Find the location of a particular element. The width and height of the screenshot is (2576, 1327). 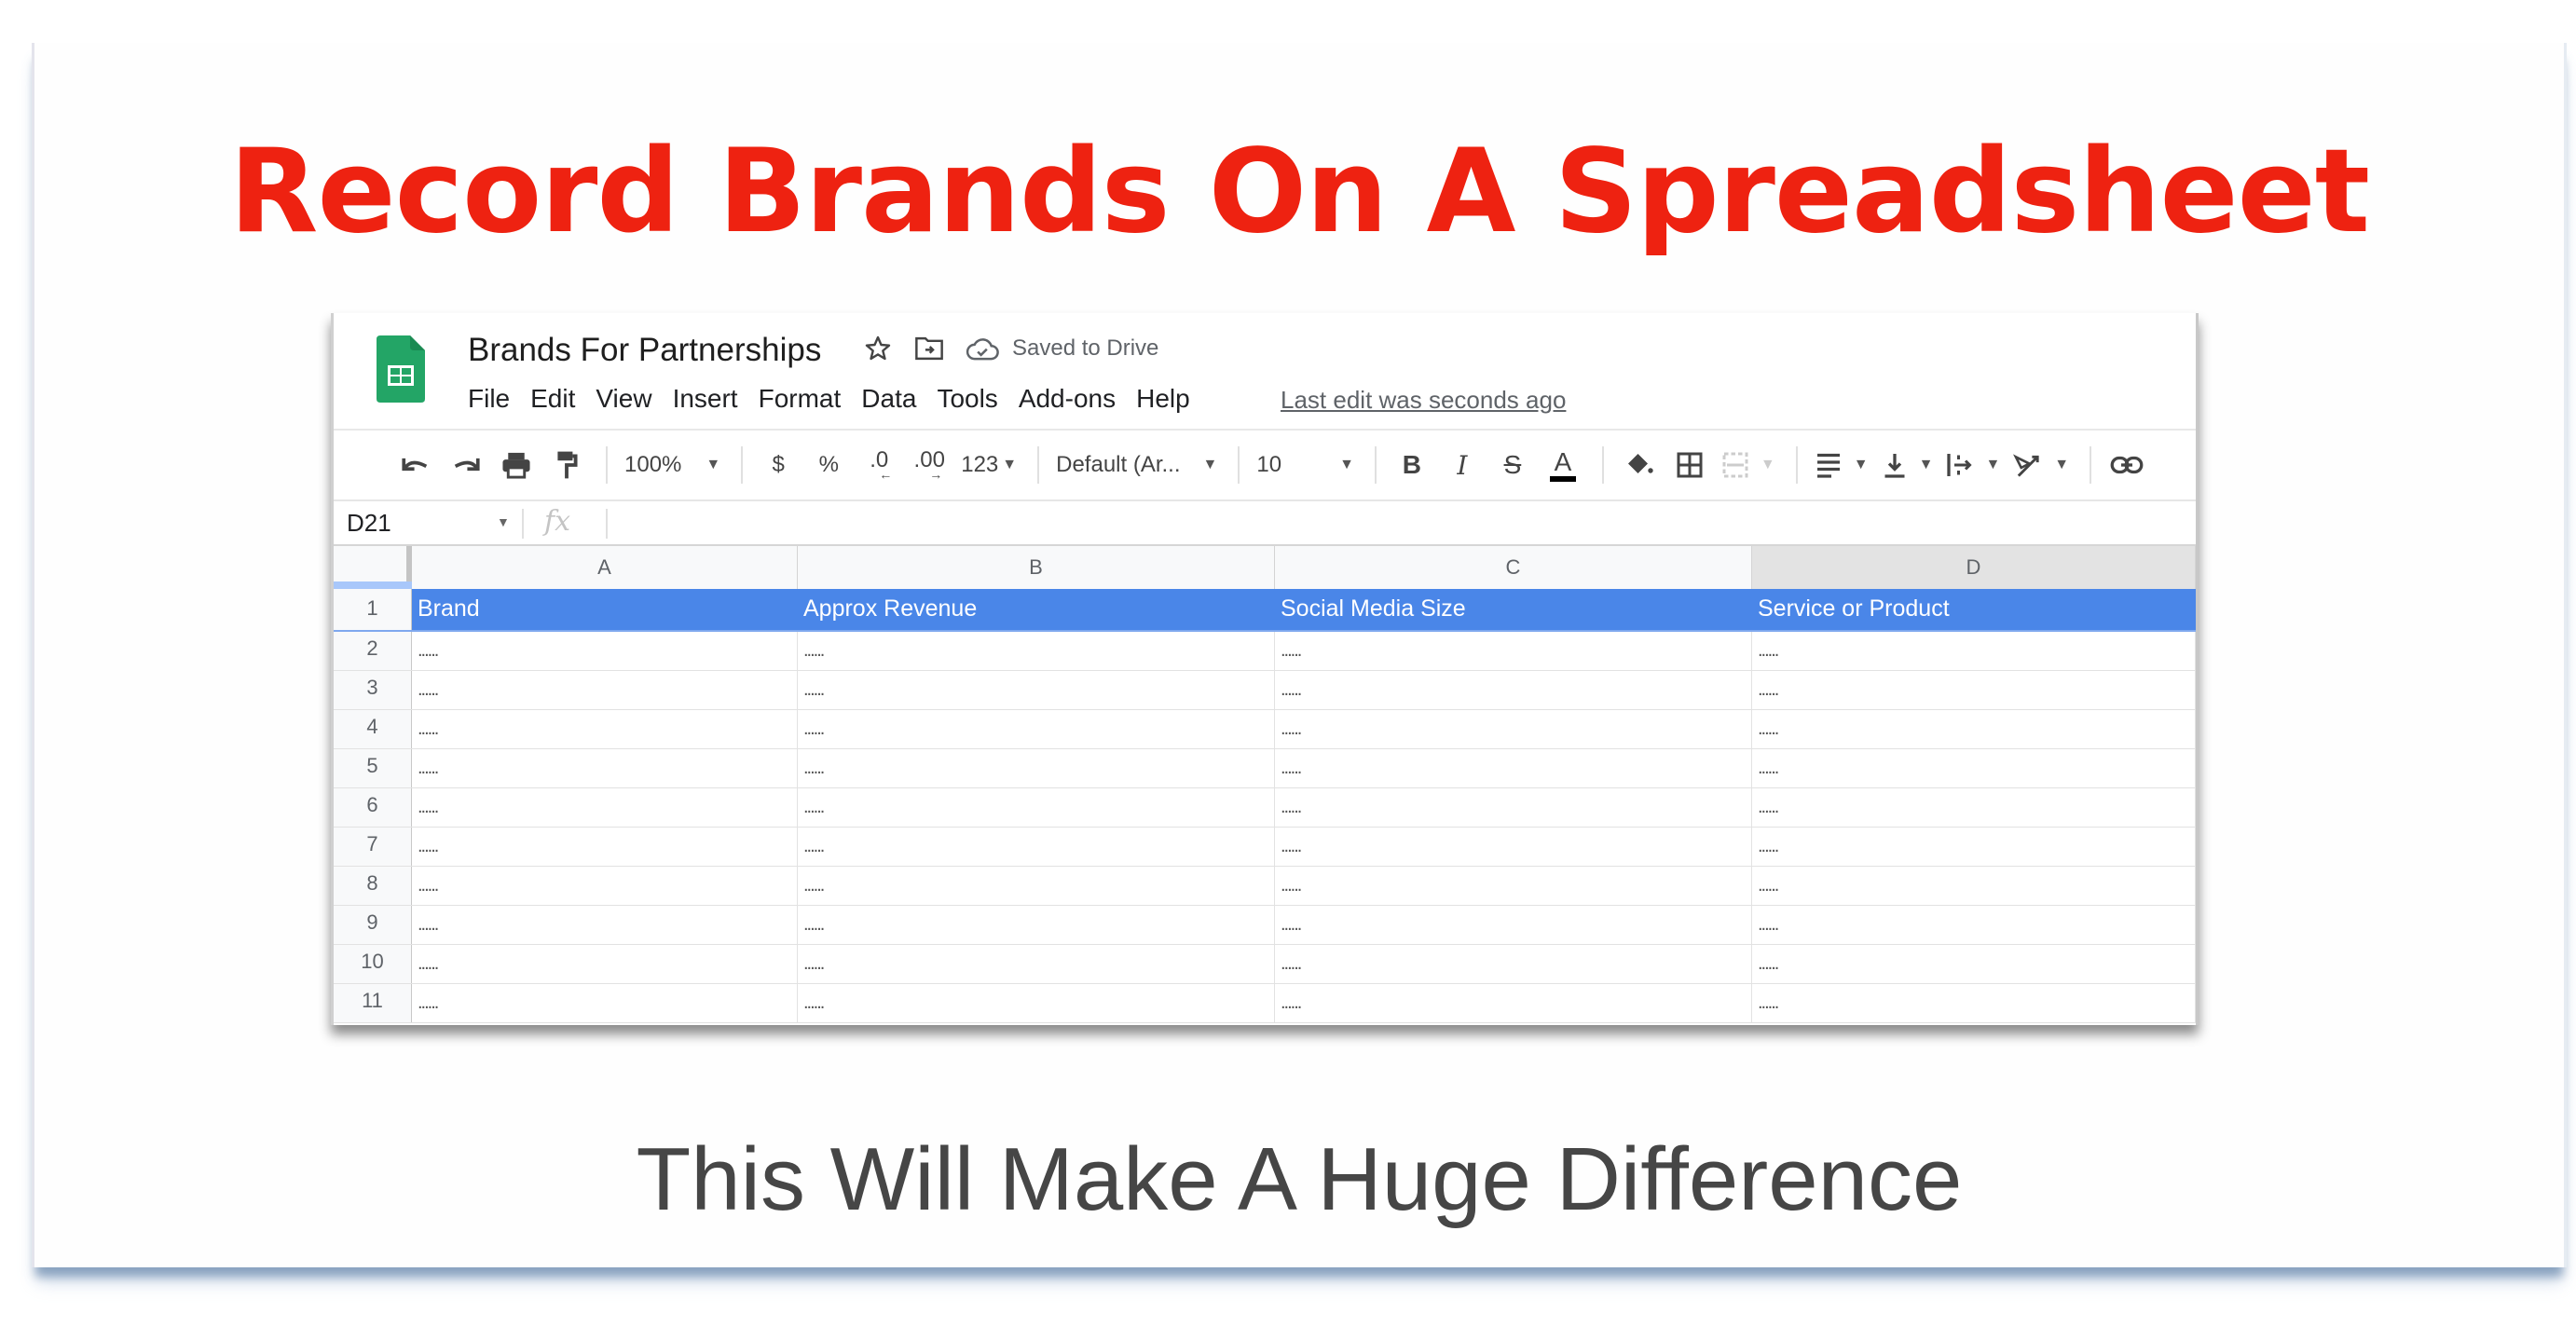

formula-input is located at coordinates (1404, 524).